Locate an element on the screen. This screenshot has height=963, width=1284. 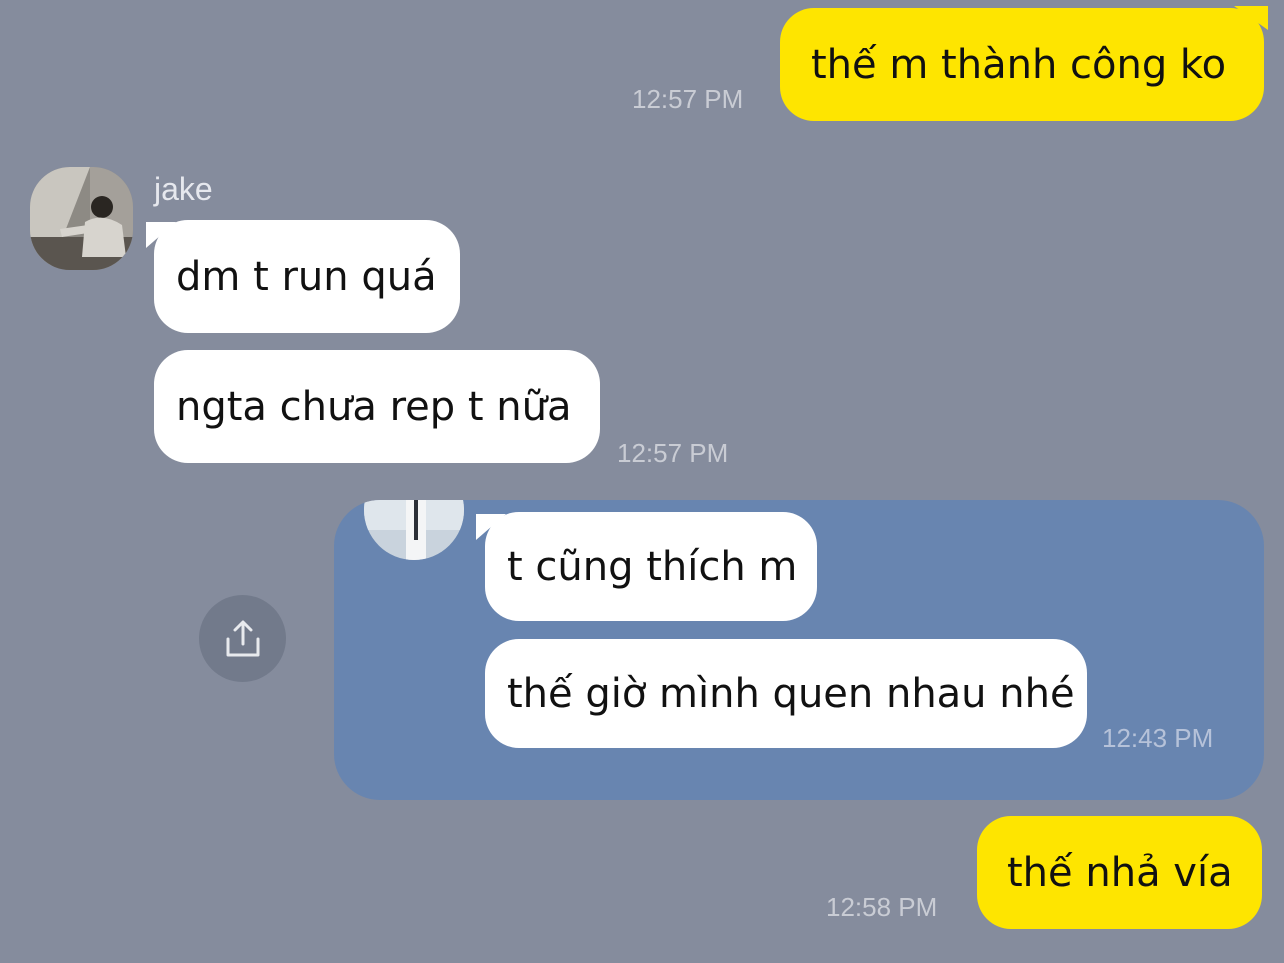
sent-message-bubble: thế m thành công ko is located at coordinates (1022, 64).